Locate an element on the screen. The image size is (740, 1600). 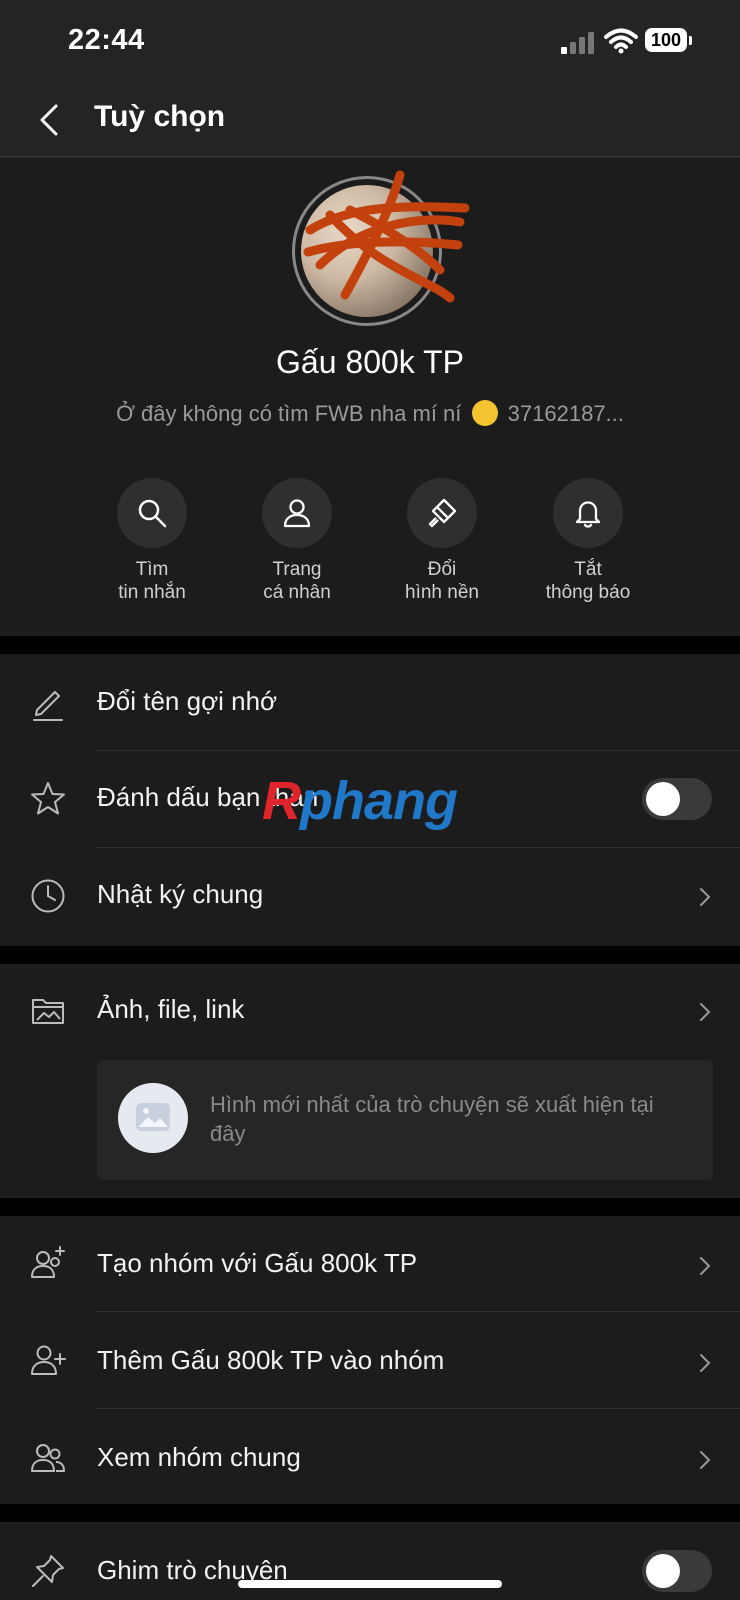
star-icon is located at coordinates (48, 798).